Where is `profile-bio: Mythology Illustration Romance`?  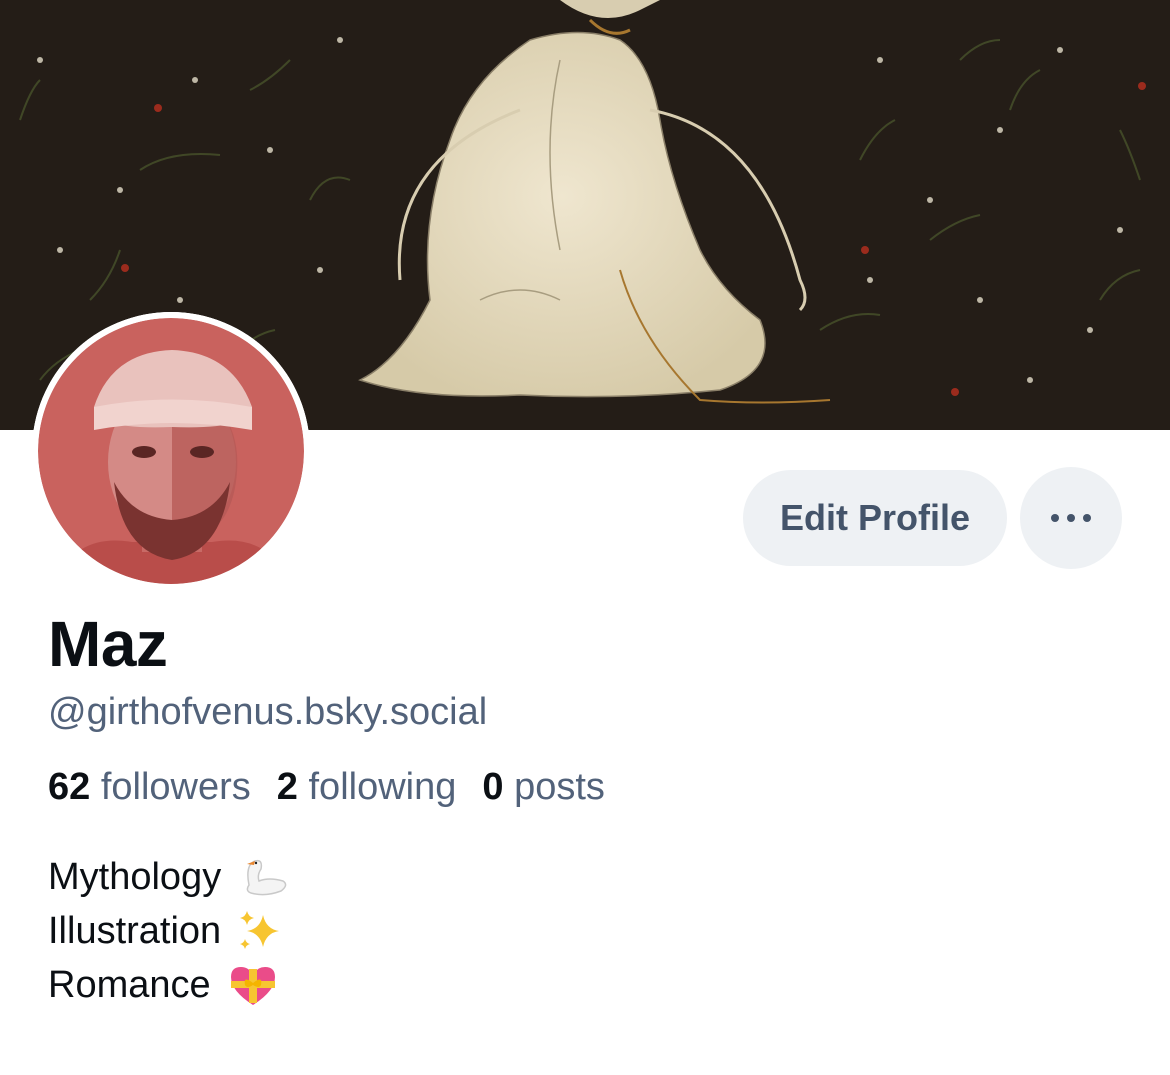
profile-bio: Mythology Illustration Romance is located at coordinates (169, 931).